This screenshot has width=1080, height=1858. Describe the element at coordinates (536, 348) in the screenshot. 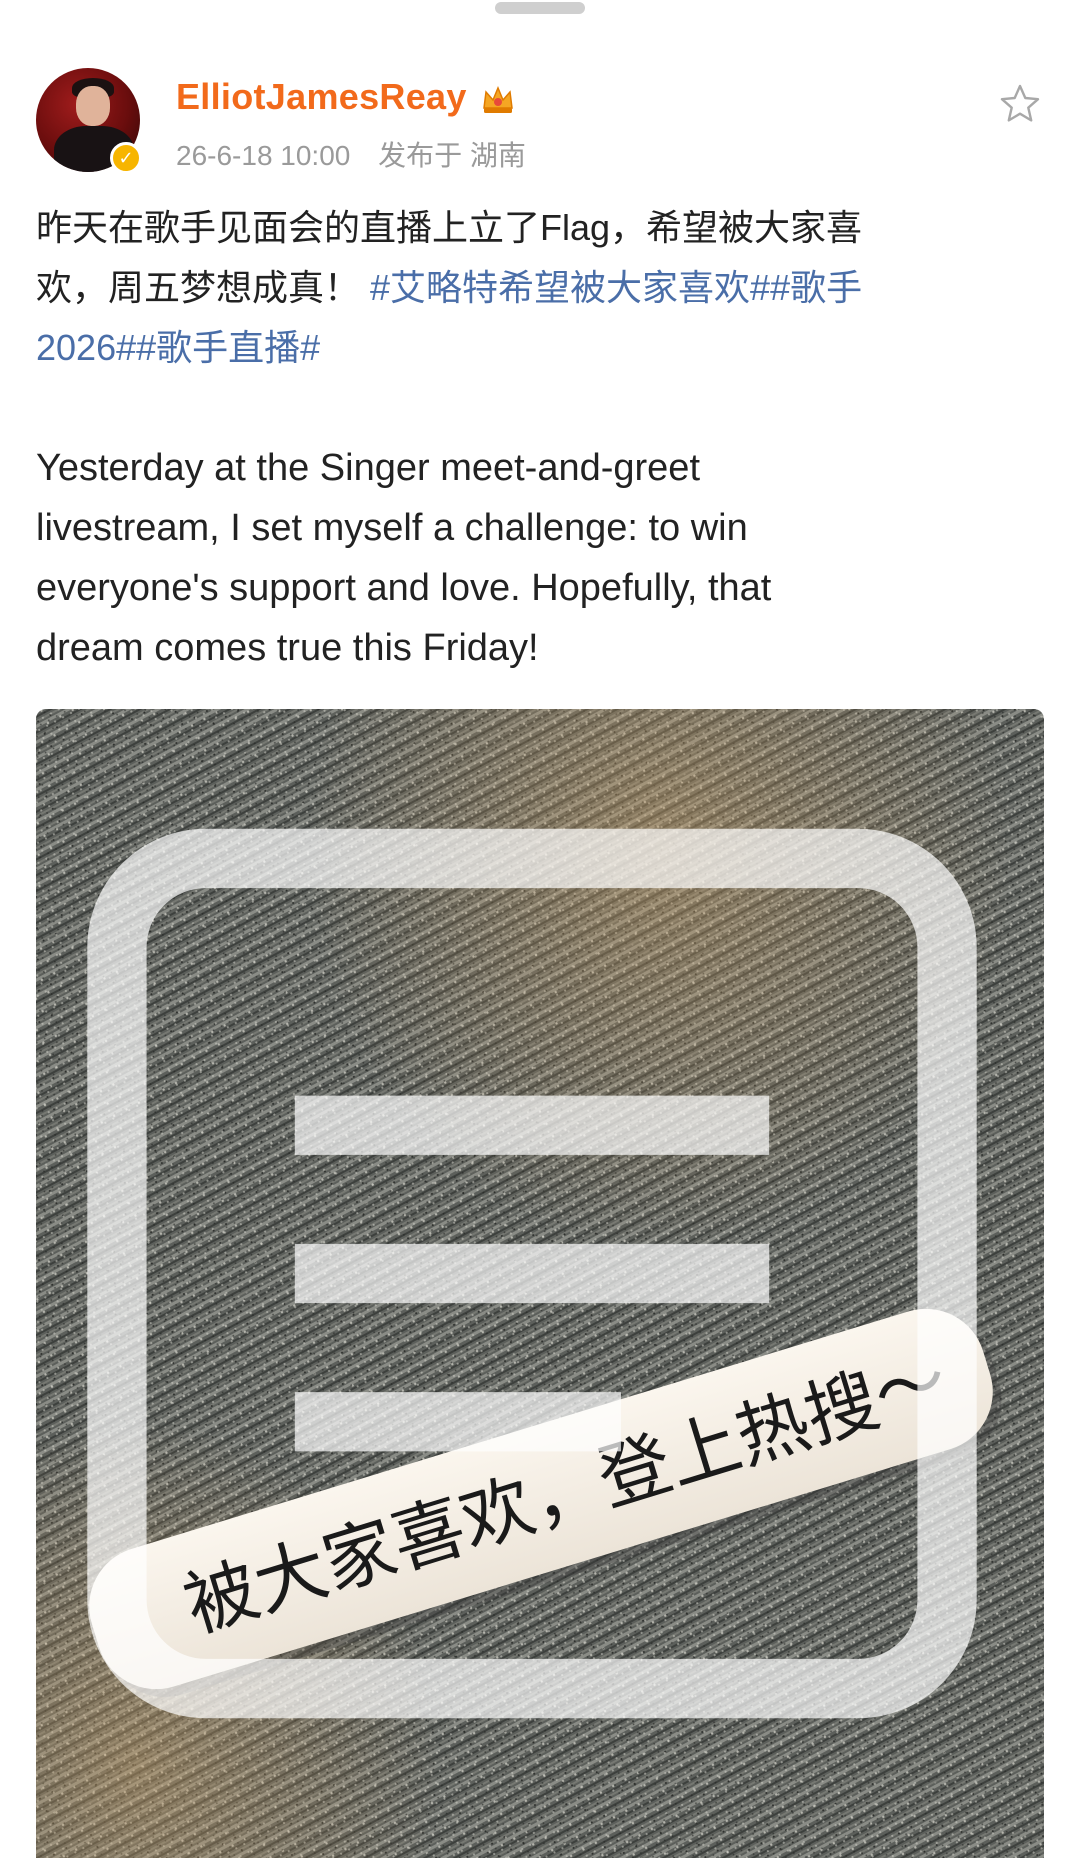

I see `hashtag-link: 2026##歌手直播#` at that location.